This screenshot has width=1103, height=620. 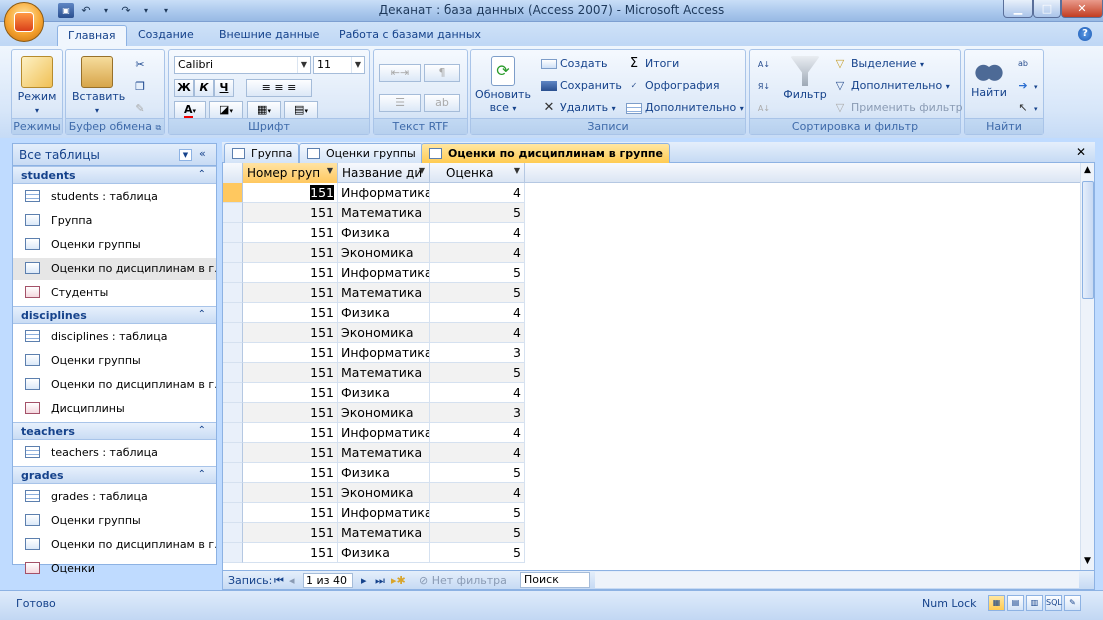 I want to click on font-size-combo: 11 ▼, so click(x=339, y=65).